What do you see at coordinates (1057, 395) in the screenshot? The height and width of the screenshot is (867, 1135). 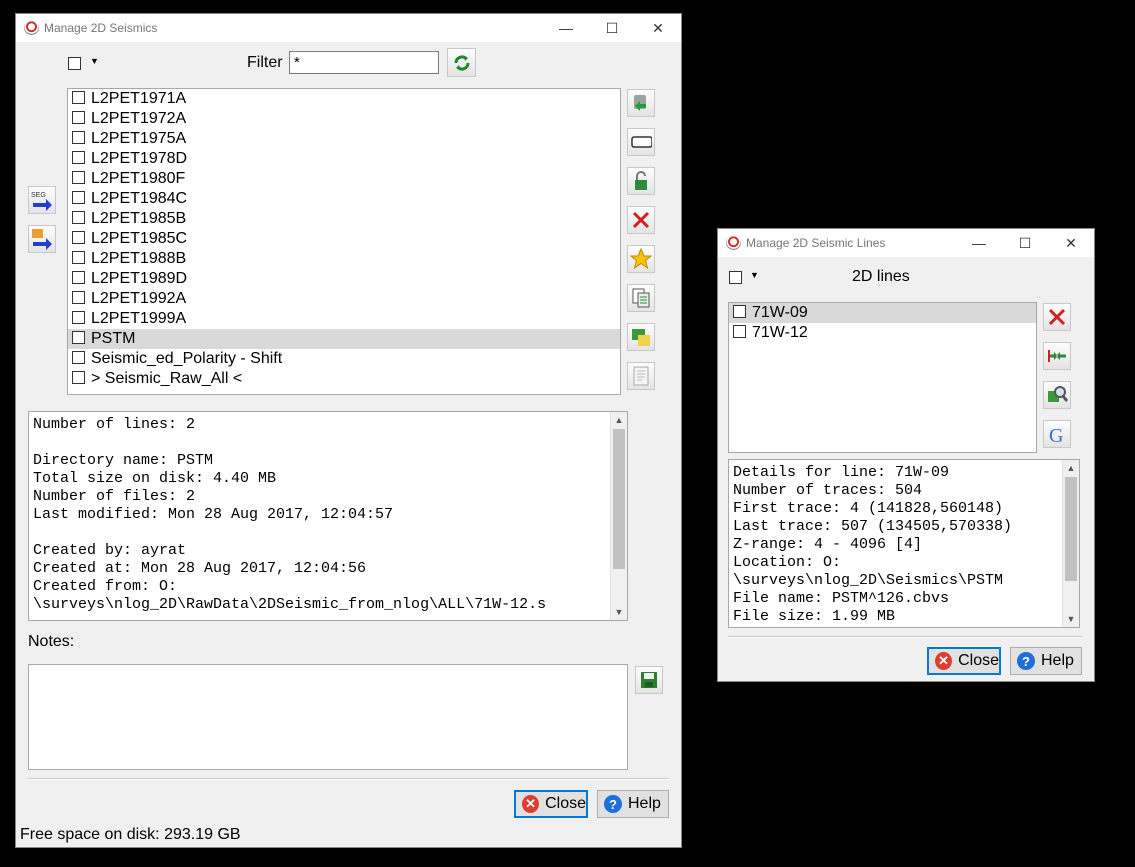 I see `browse-button` at bounding box center [1057, 395].